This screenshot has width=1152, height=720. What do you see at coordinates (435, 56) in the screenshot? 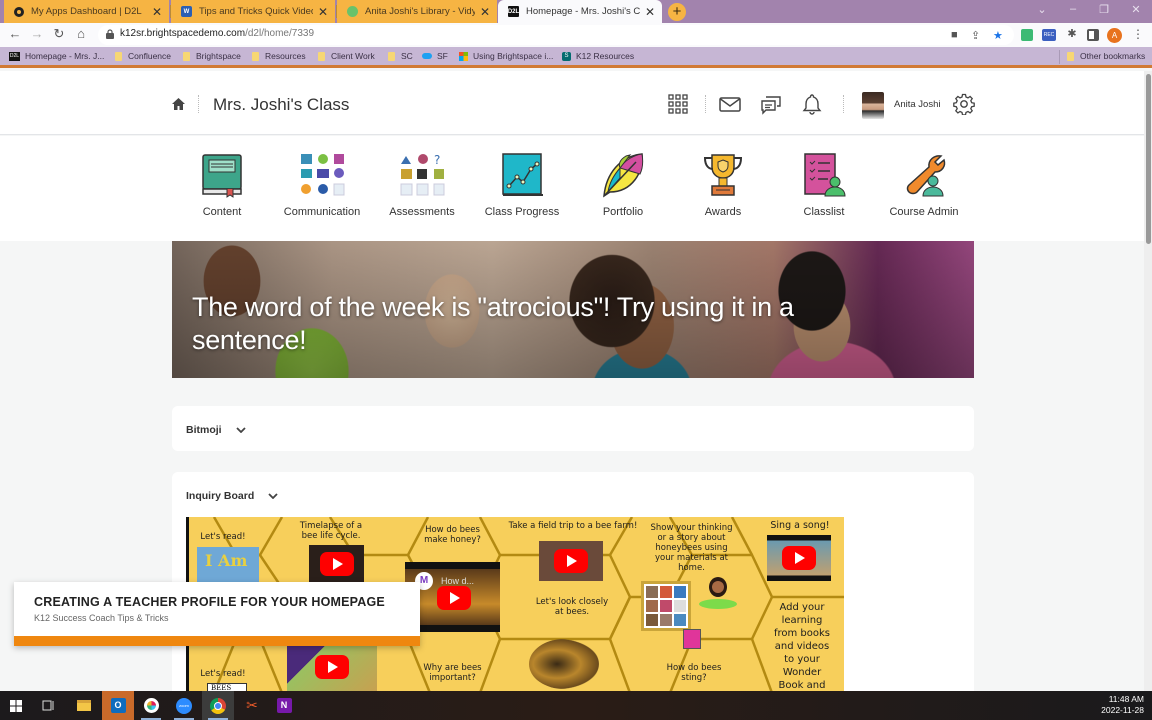
I see `bookmark-sf: SF` at bounding box center [435, 56].